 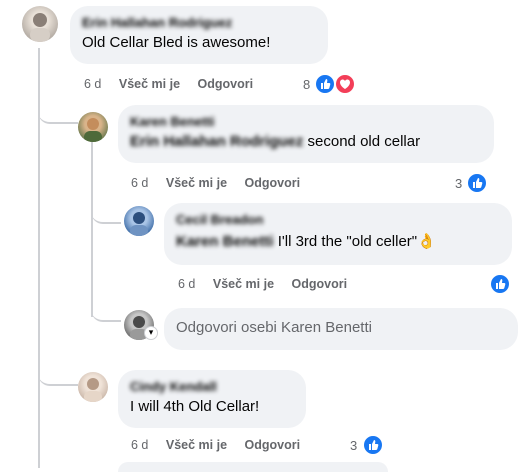 I want to click on comment-author: Cindy Kendall, so click(x=212, y=386).